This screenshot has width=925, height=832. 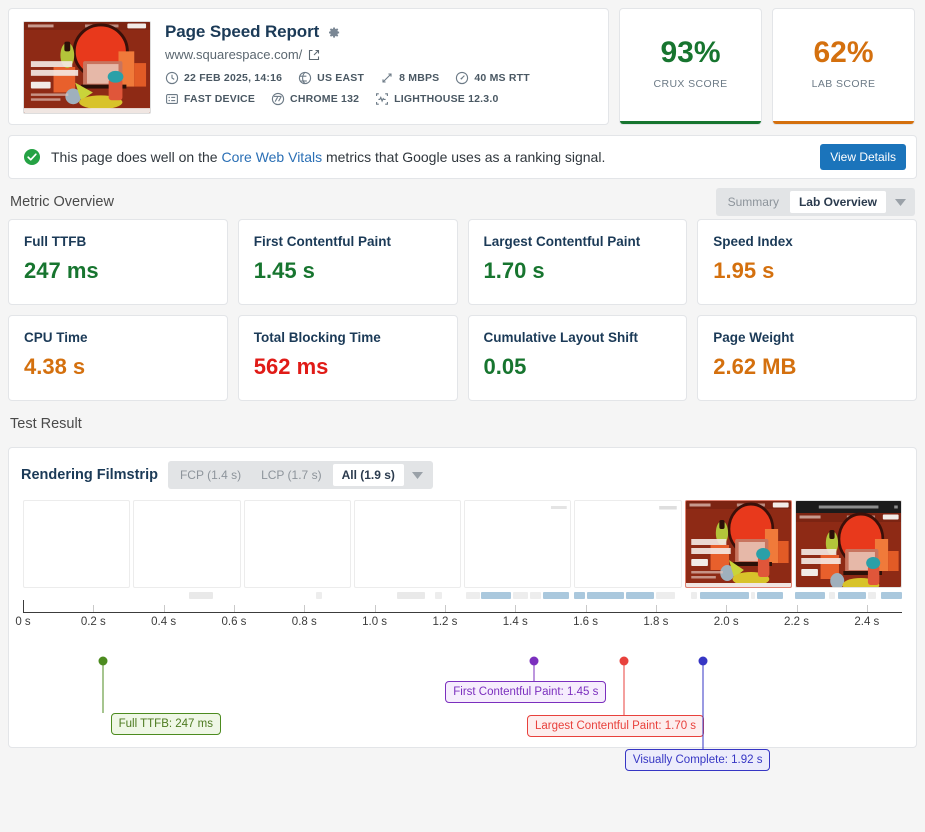 What do you see at coordinates (807, 262) in the screenshot?
I see `metric-card-speed-index: Speed Index 1.95 s` at bounding box center [807, 262].